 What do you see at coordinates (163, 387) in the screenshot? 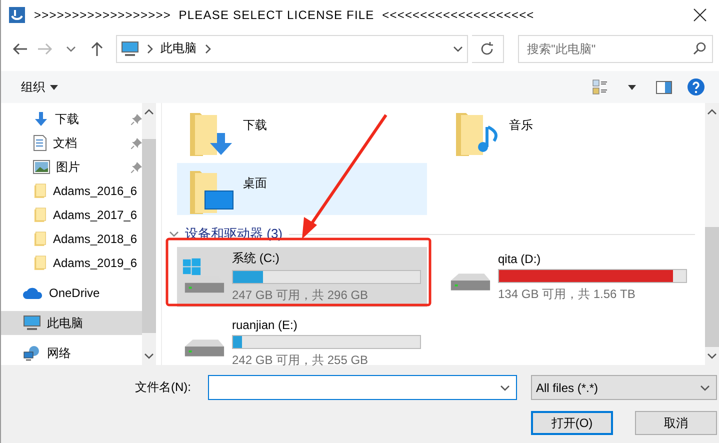
I see `filename-label: 文件名(N):` at bounding box center [163, 387].